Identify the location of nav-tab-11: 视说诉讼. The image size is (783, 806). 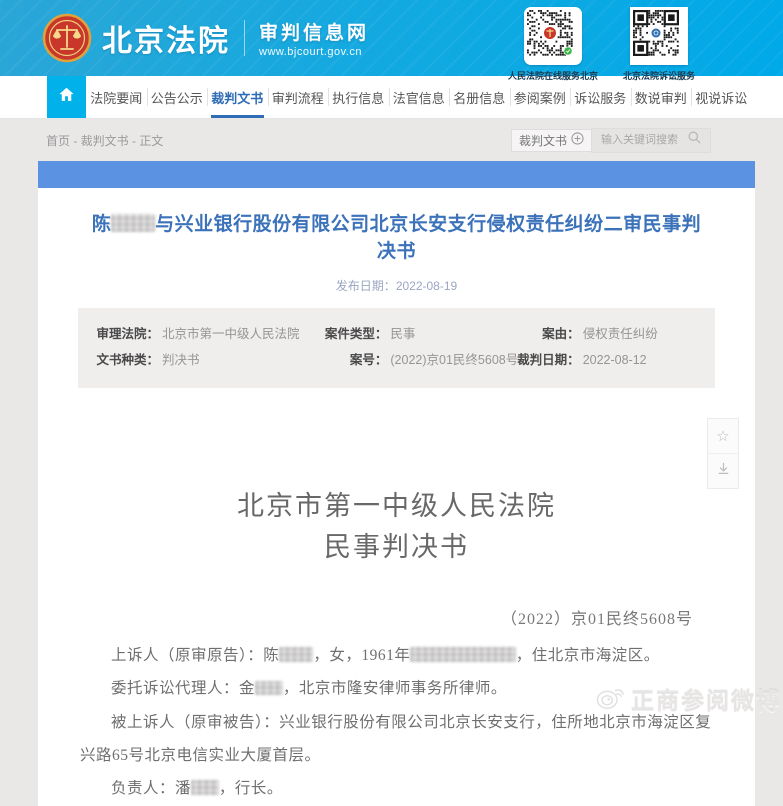
(721, 97).